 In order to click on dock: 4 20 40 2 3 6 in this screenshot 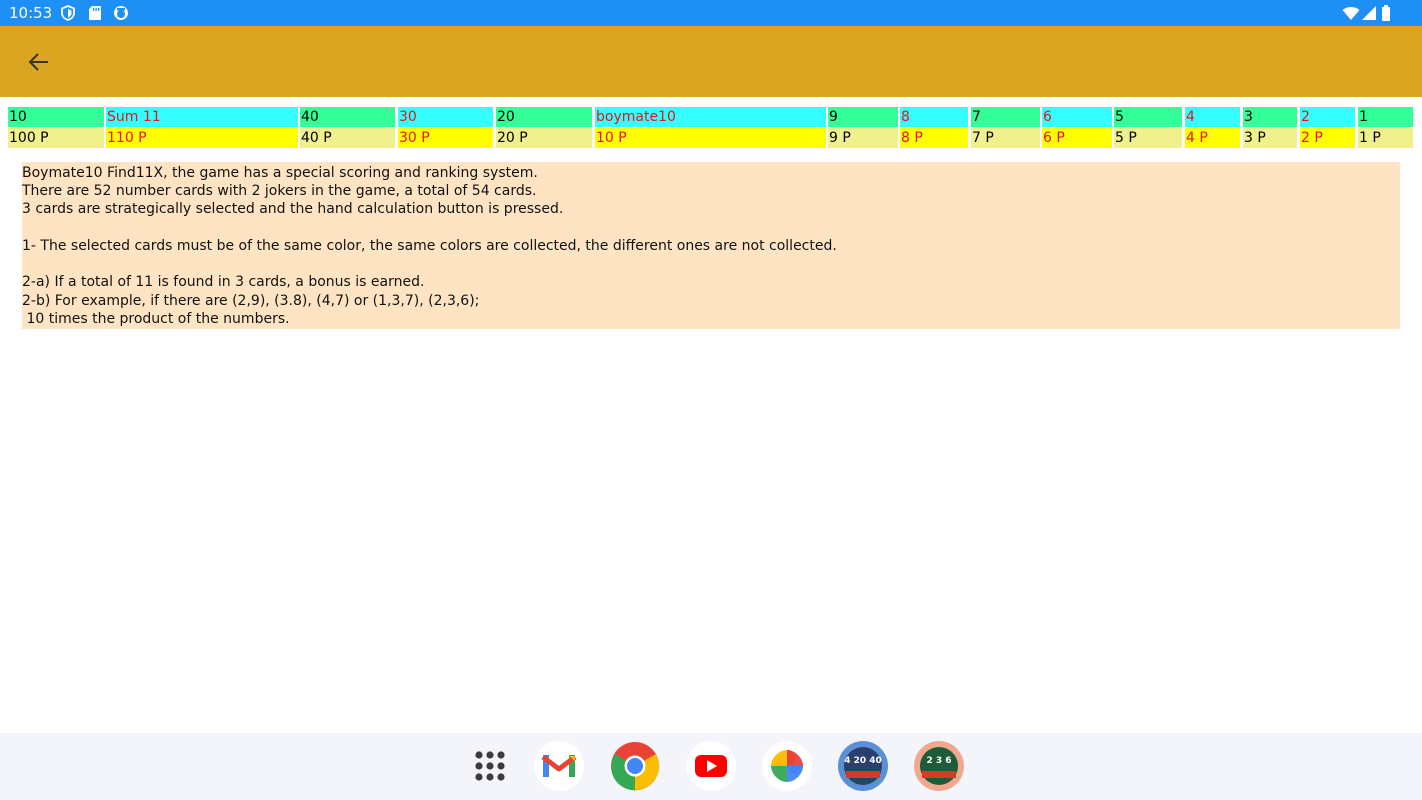, I will do `click(711, 766)`.